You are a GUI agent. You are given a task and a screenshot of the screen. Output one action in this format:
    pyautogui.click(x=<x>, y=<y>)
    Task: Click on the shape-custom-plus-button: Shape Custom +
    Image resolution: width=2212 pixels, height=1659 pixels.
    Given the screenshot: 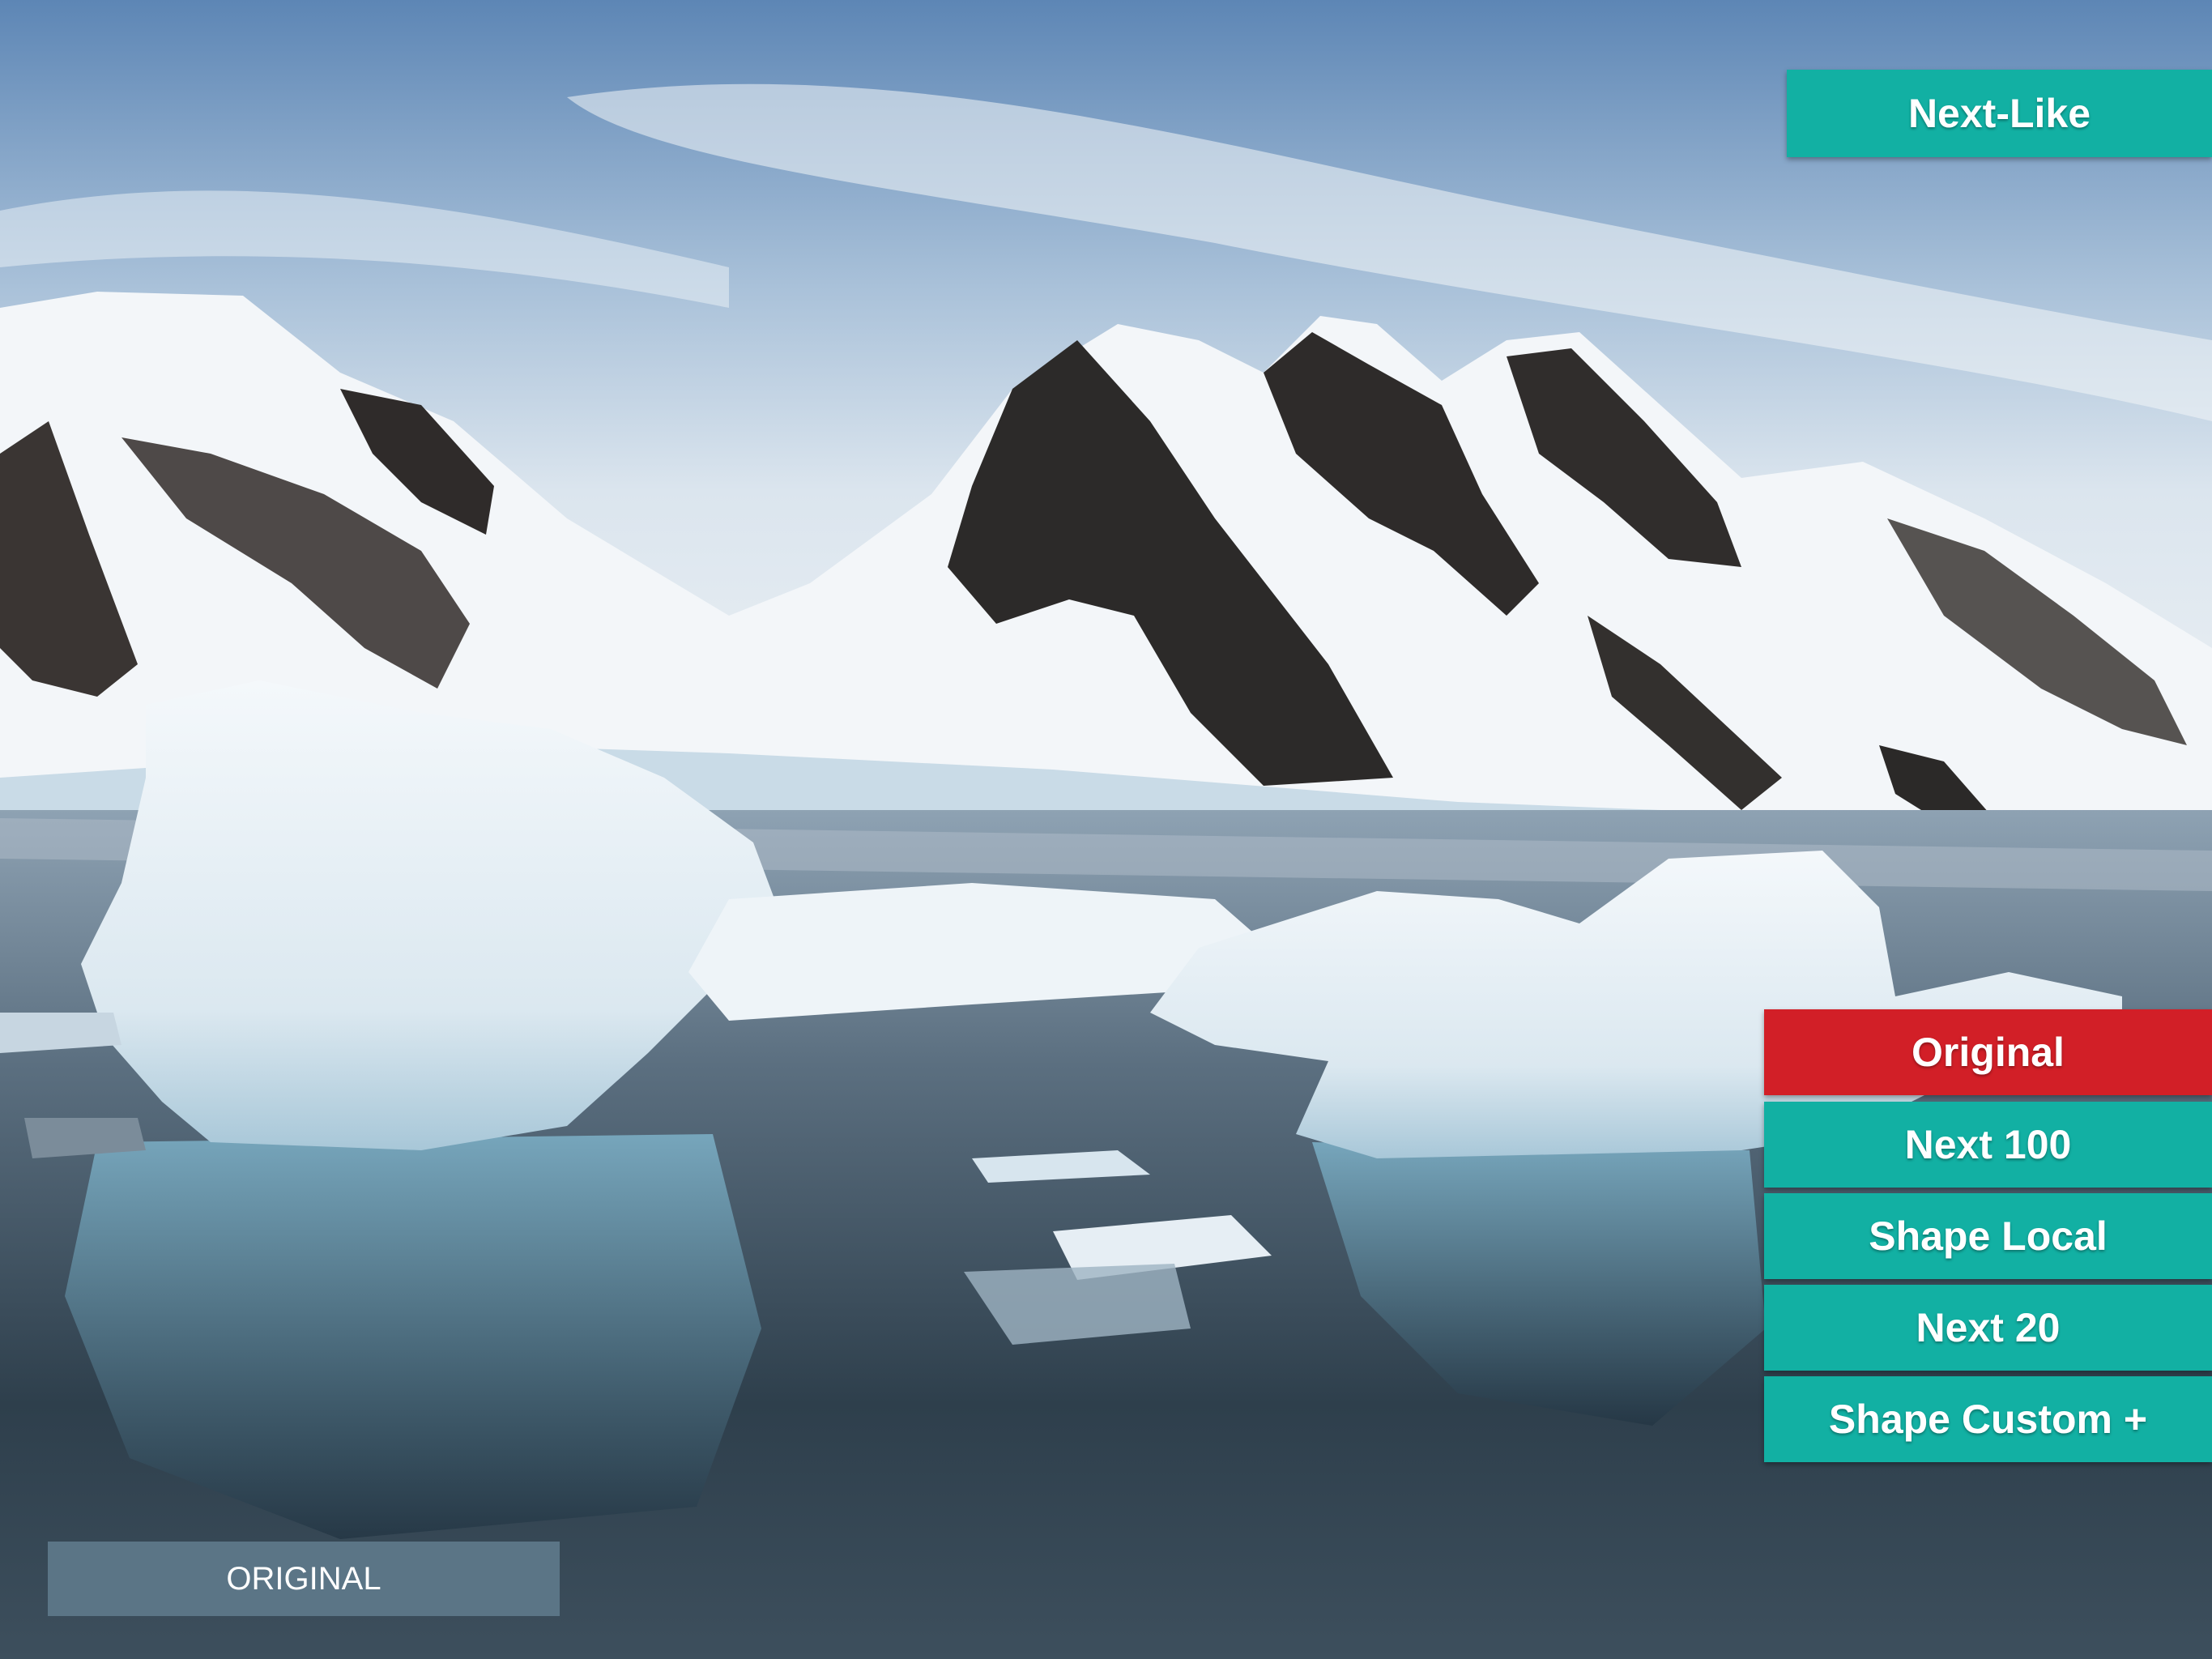 What is the action you would take?
    pyautogui.click(x=1988, y=1419)
    